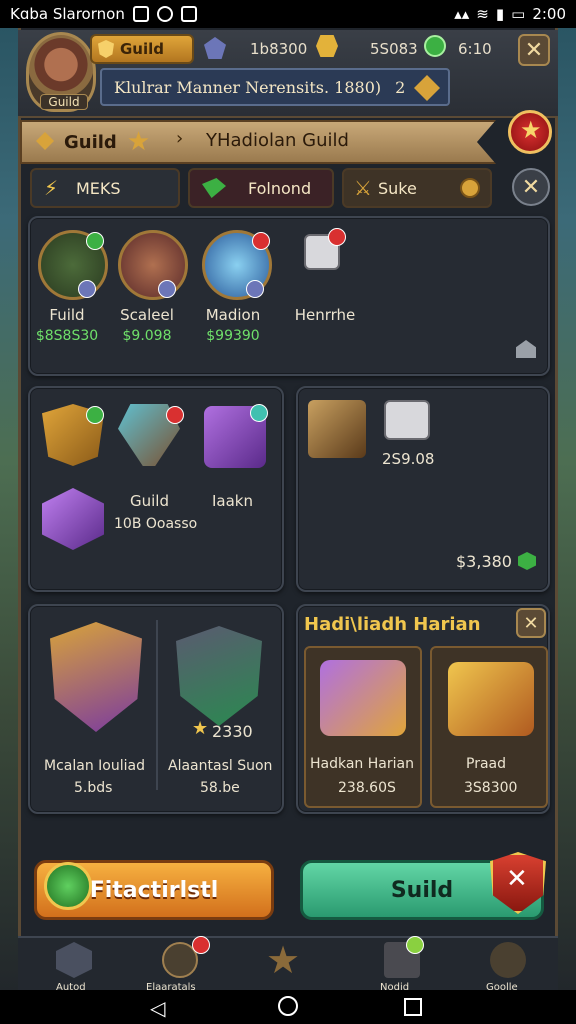 This screenshot has width=576, height=1024. Describe the element at coordinates (288, 14) in the screenshot. I see `status-bar: Kɑba Slarornon ▴▴ ≋ ▮ ▭ 2:00` at that location.